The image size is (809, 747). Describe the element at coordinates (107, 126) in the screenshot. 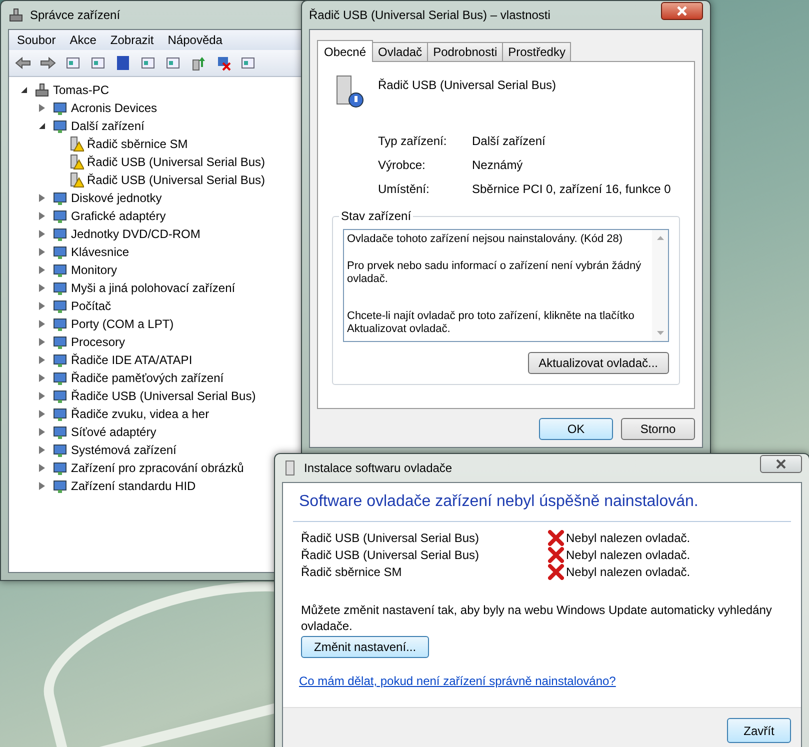

I see `tree-item: Další zařízení` at that location.